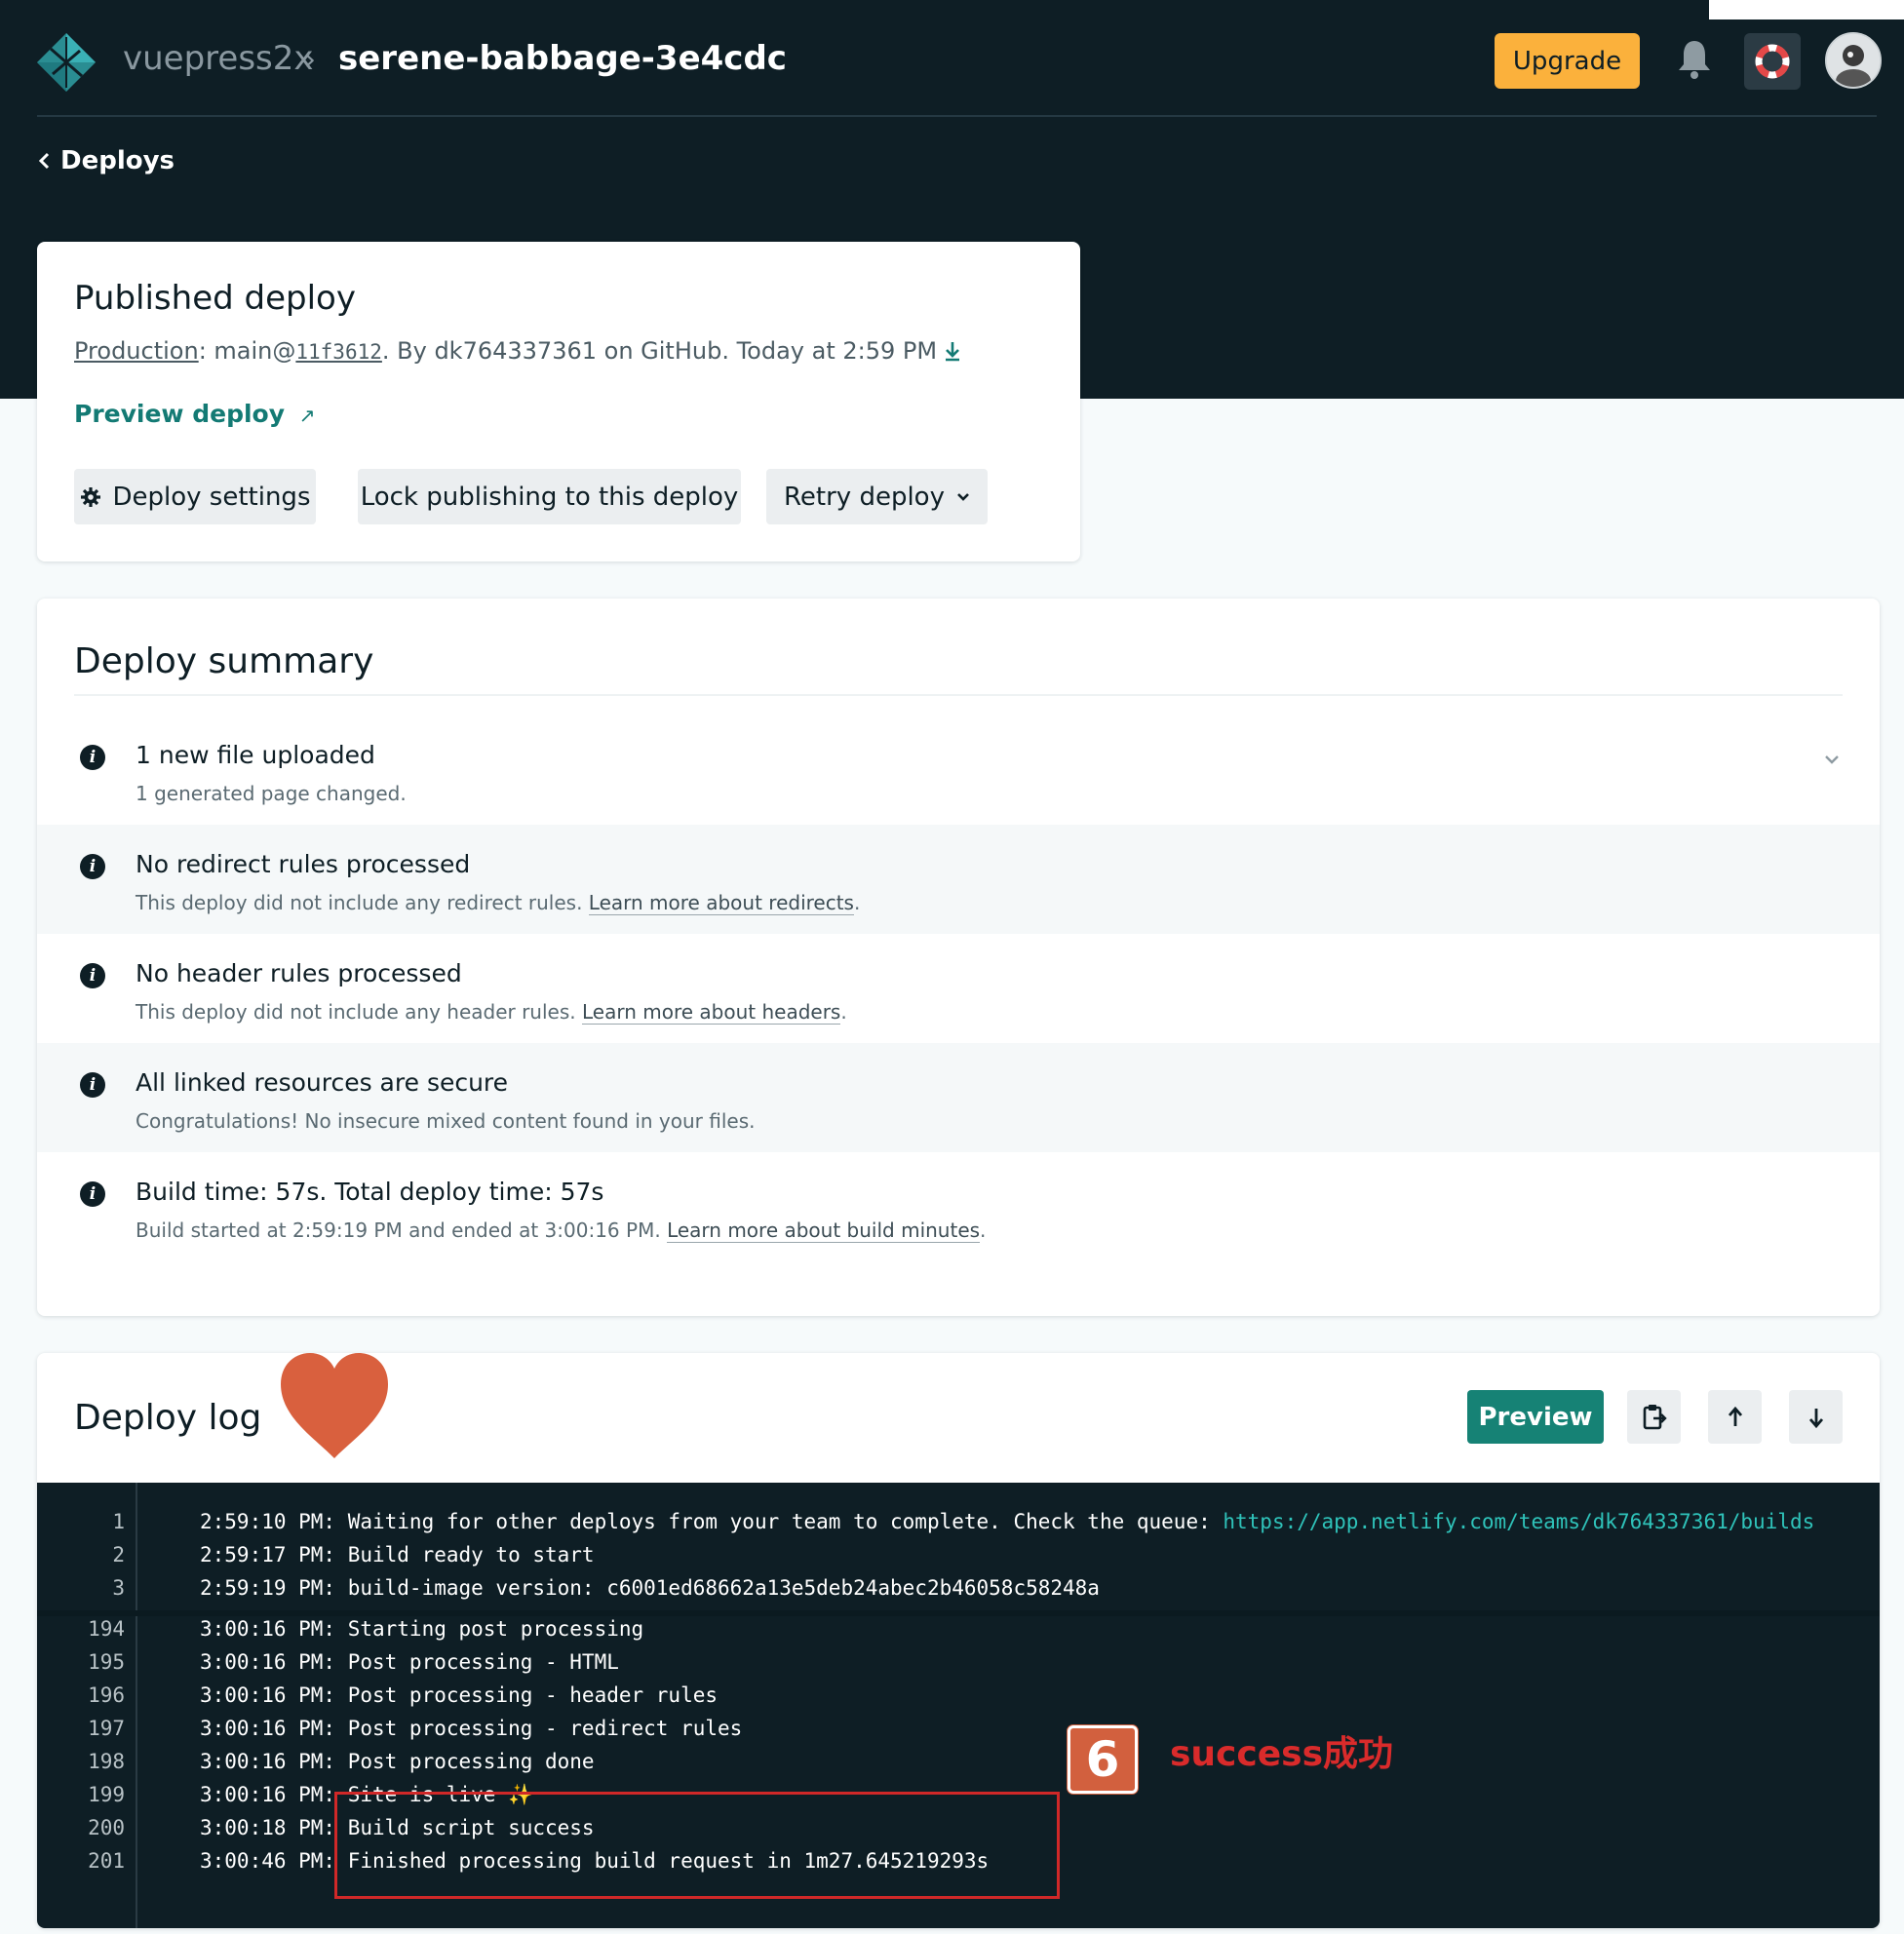  What do you see at coordinates (958, 1634) in the screenshot?
I see `log-line: 194 3:00:16 PM: Starting post processing` at bounding box center [958, 1634].